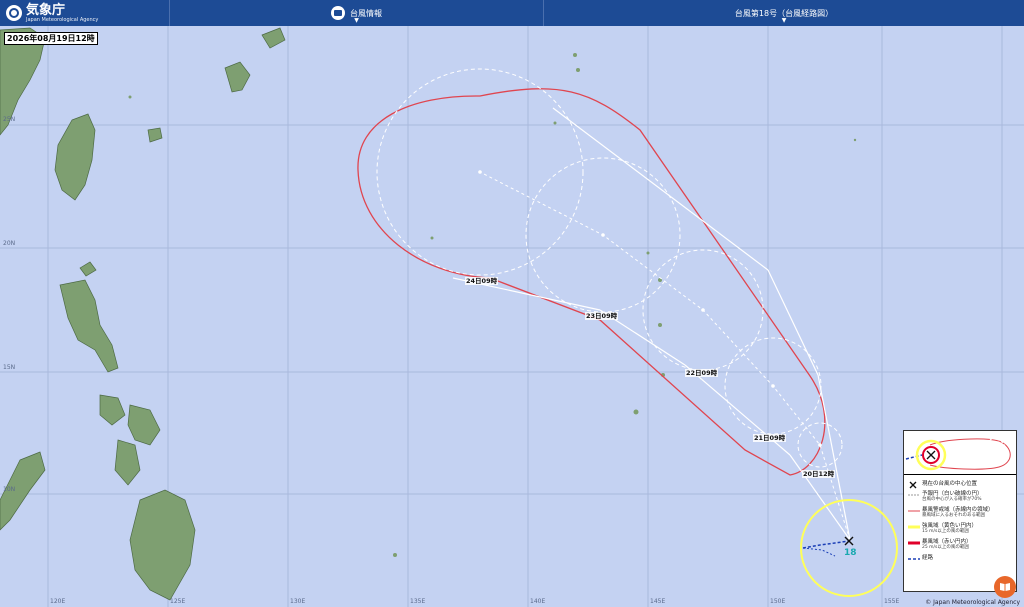 This screenshot has height=607, width=1024. What do you see at coordinates (915, 511) in the screenshot?
I see `storm-warning-icon` at bounding box center [915, 511].